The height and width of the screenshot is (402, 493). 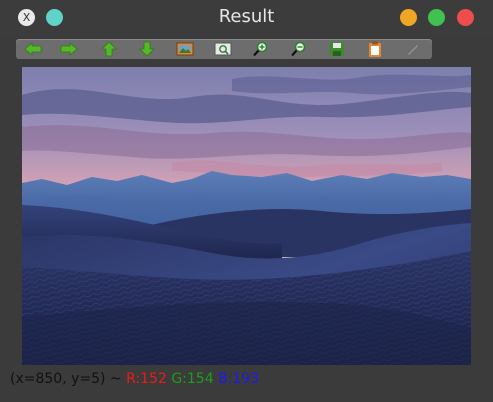 I want to click on window-title: Result, so click(x=246, y=16).